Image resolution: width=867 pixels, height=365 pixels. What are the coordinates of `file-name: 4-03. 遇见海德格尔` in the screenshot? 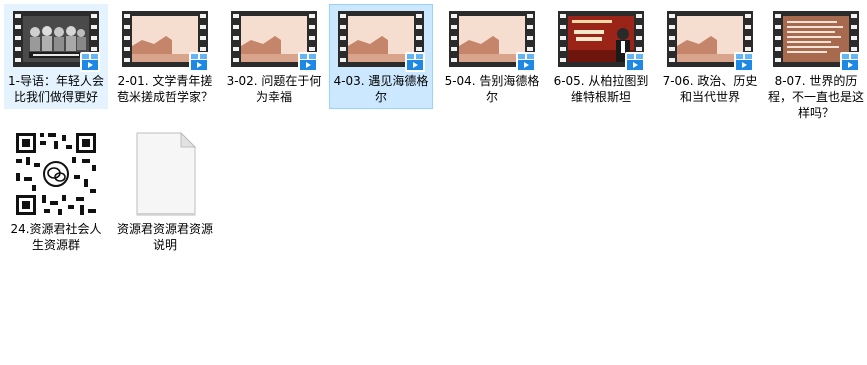 It's located at (381, 89).